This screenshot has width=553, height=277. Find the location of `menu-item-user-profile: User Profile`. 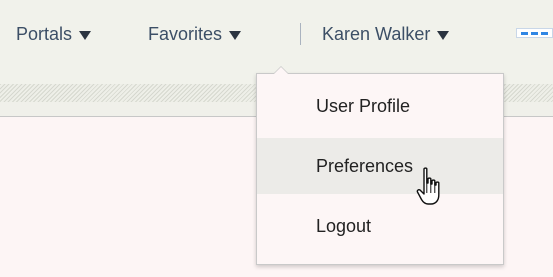

menu-item-user-profile: User Profile is located at coordinates (380, 106).